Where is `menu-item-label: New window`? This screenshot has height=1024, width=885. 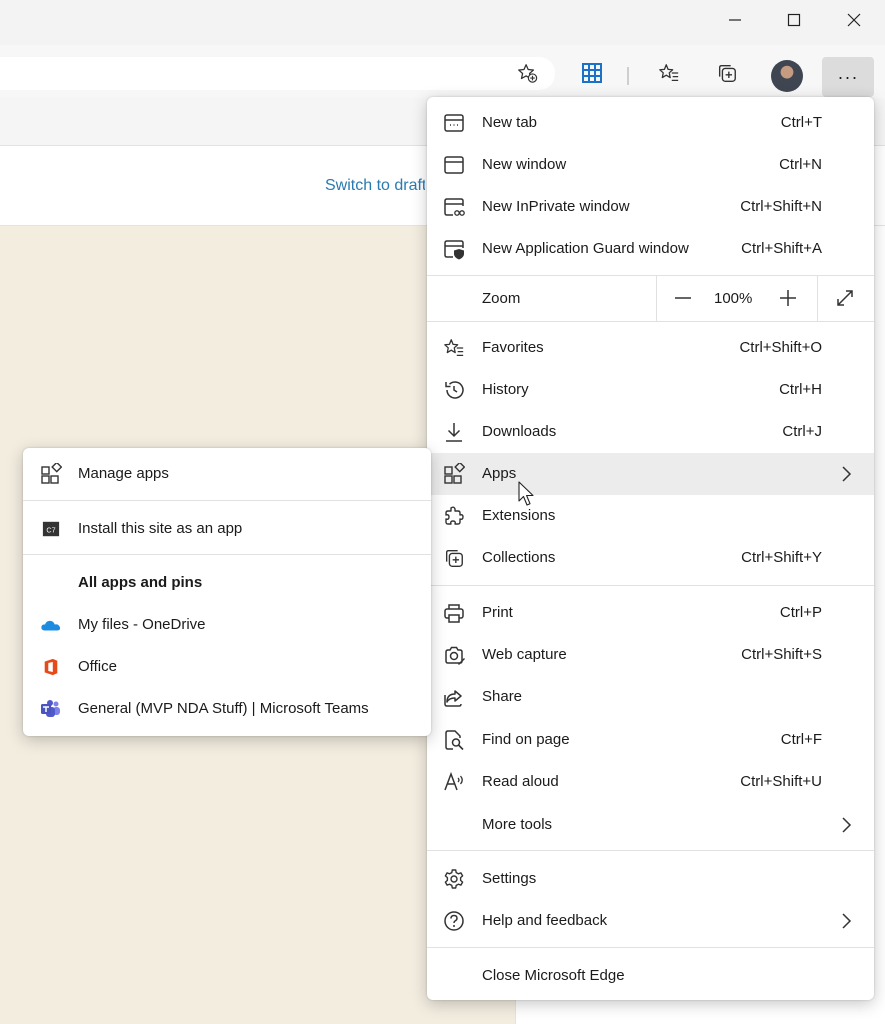
menu-item-label: New window is located at coordinates (524, 164).